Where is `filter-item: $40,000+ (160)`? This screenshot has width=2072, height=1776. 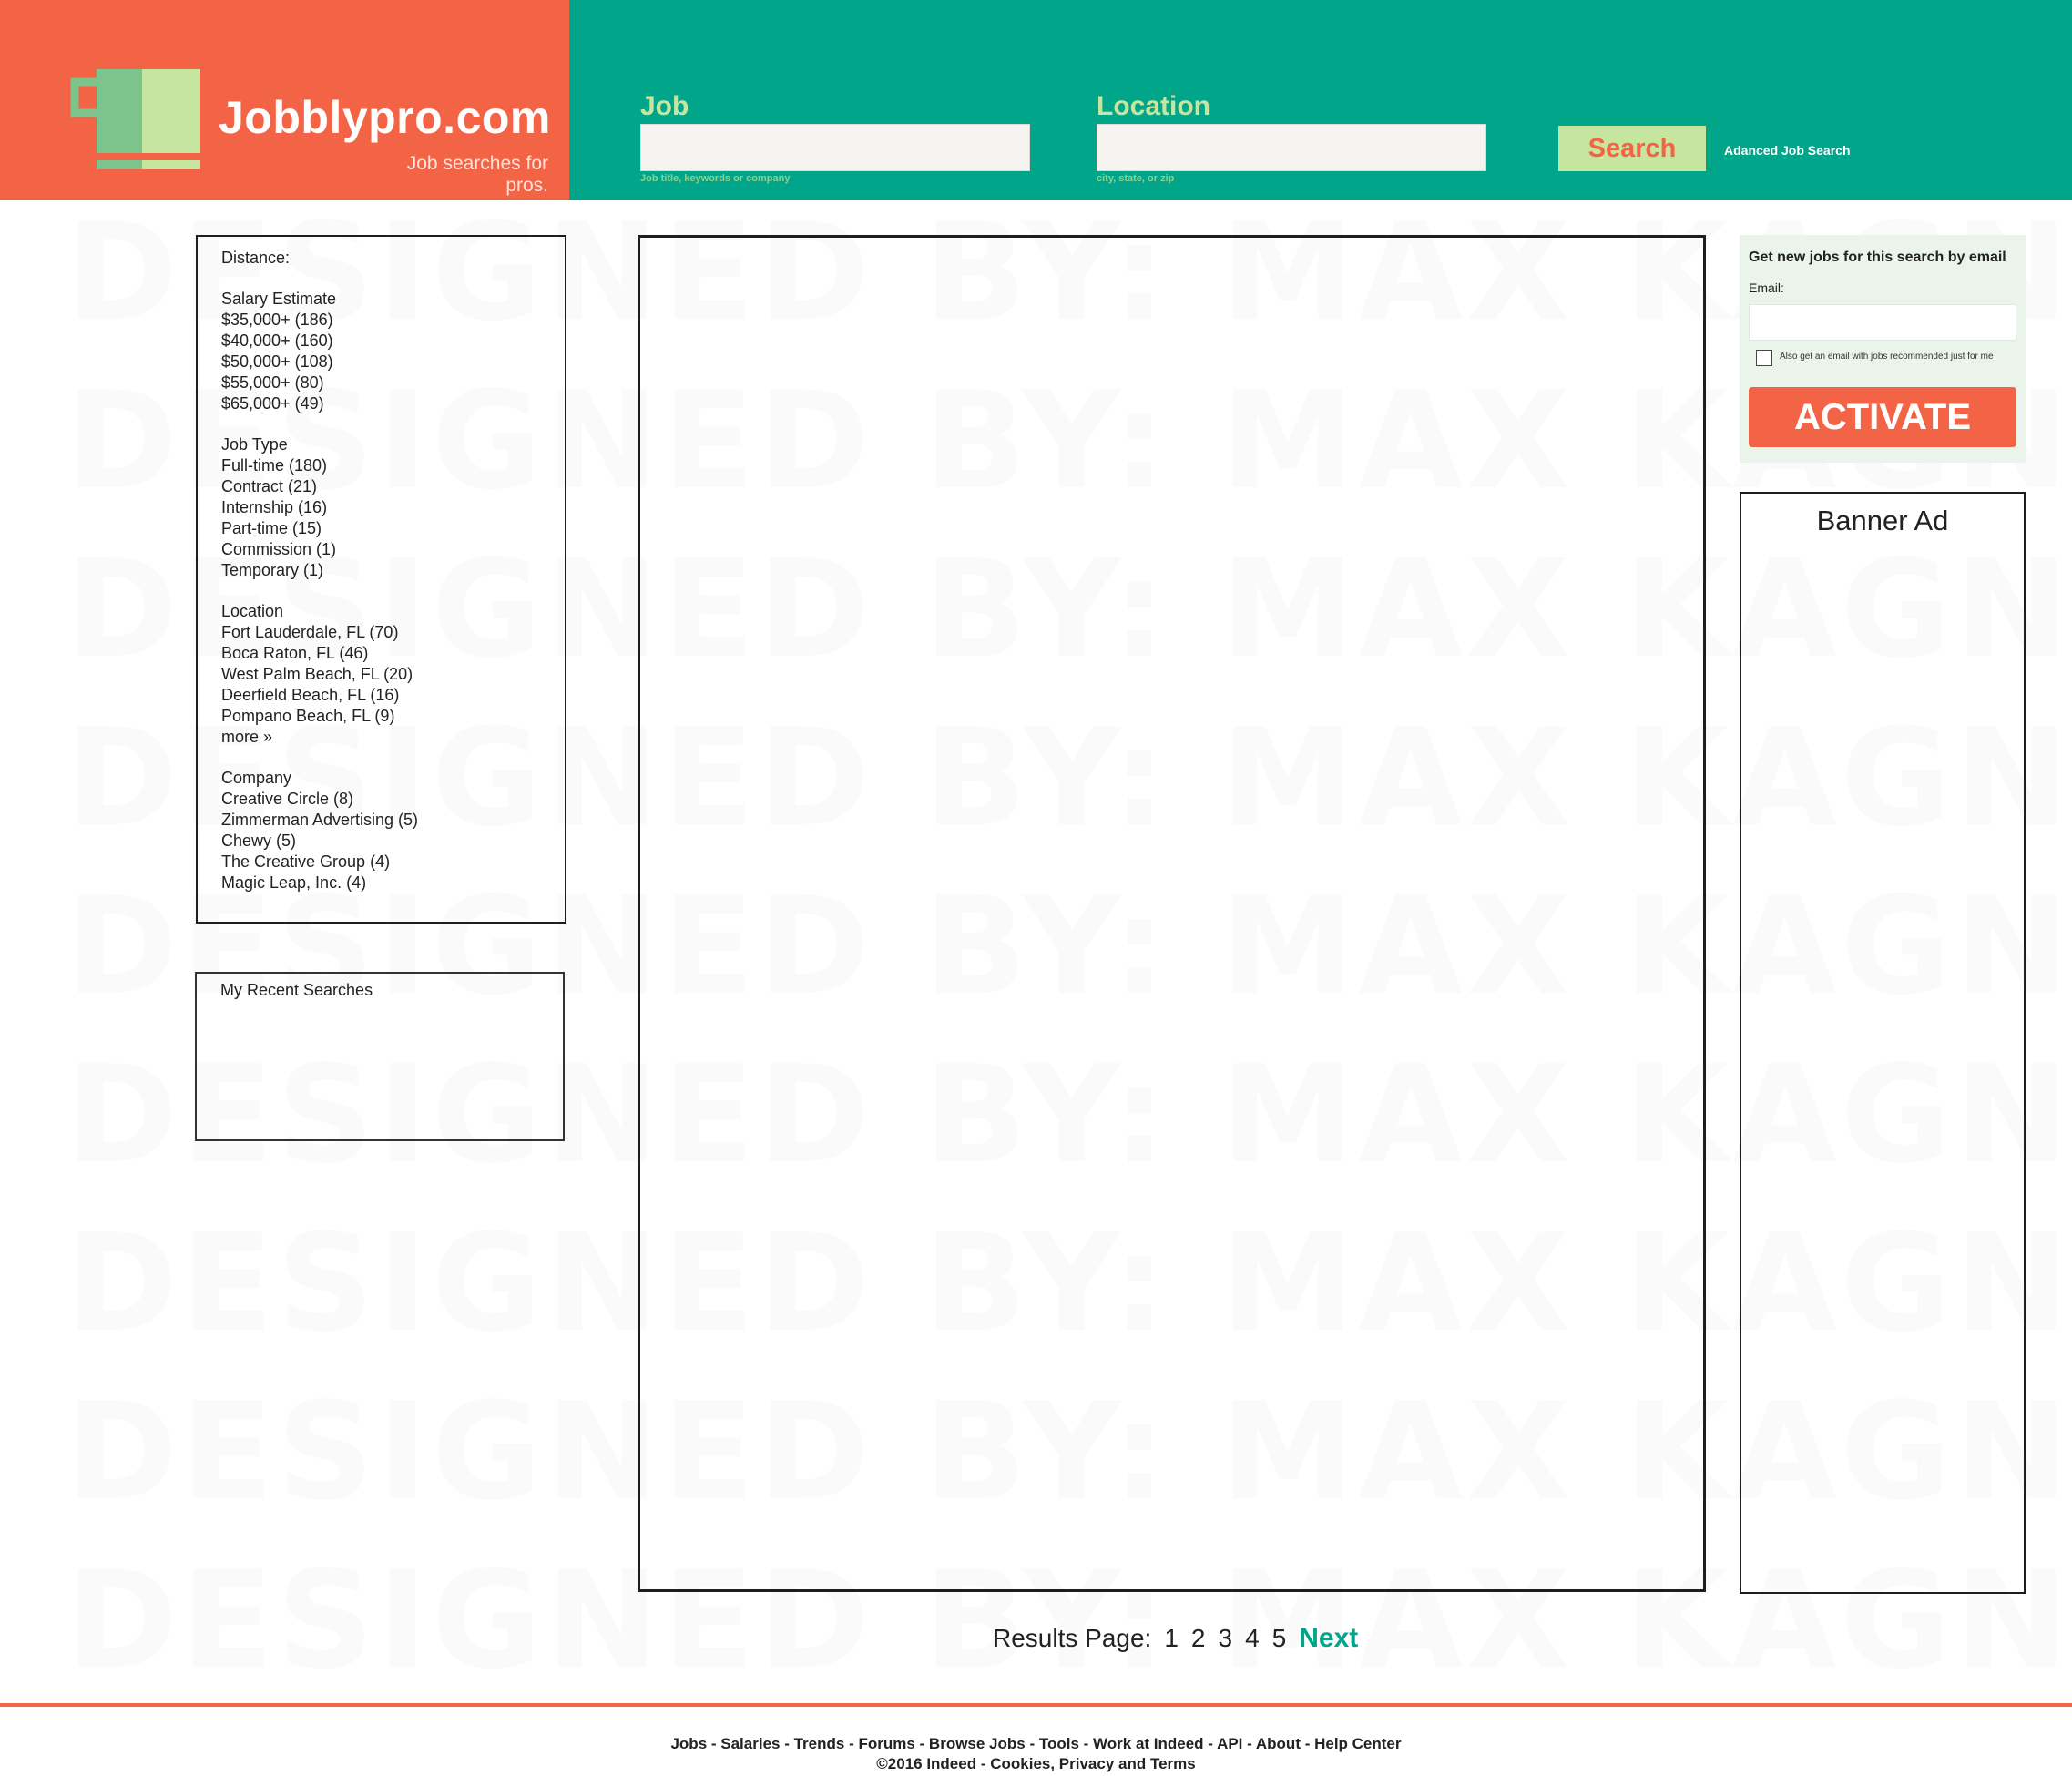
filter-item: $40,000+ (160) is located at coordinates (393, 342).